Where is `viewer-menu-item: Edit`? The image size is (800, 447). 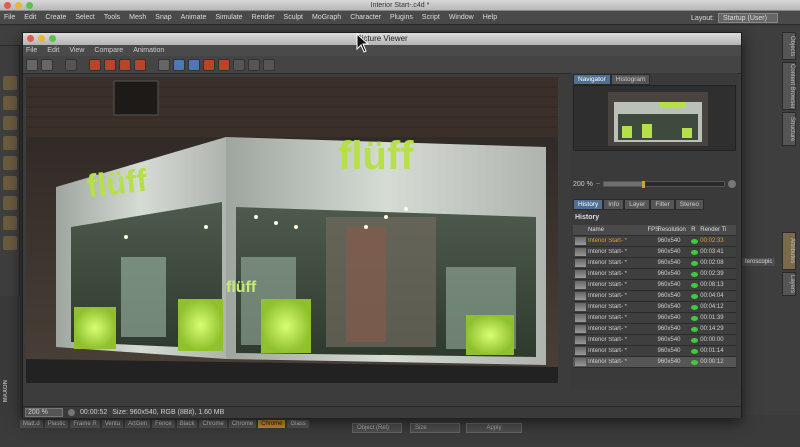
viewer-menu-item: Edit is located at coordinates (53, 50).